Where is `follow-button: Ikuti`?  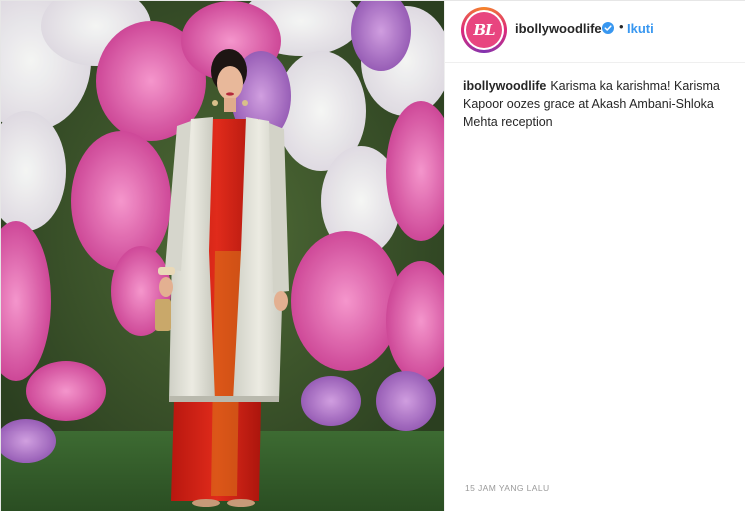 follow-button: Ikuti is located at coordinates (640, 28).